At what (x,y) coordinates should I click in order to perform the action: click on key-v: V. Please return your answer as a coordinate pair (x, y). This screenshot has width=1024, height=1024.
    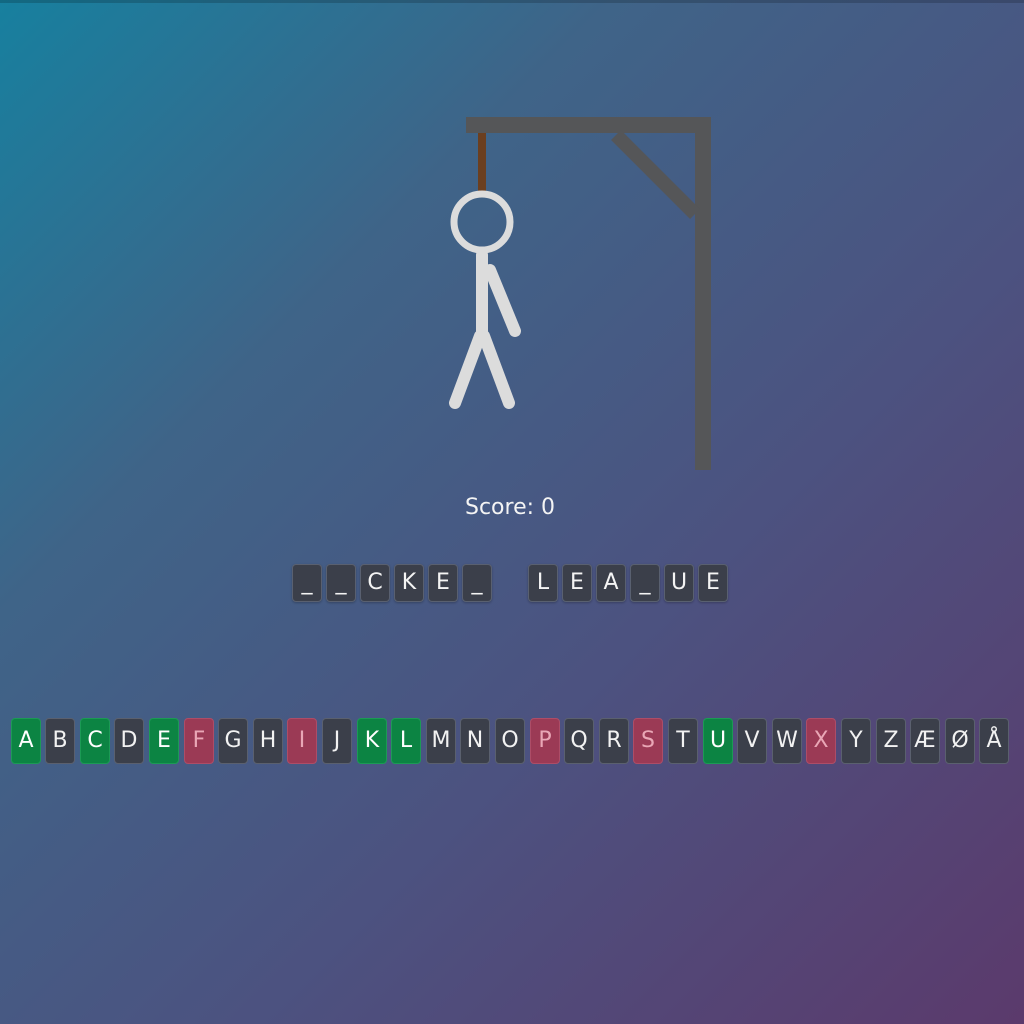
    Looking at the image, I should click on (752, 741).